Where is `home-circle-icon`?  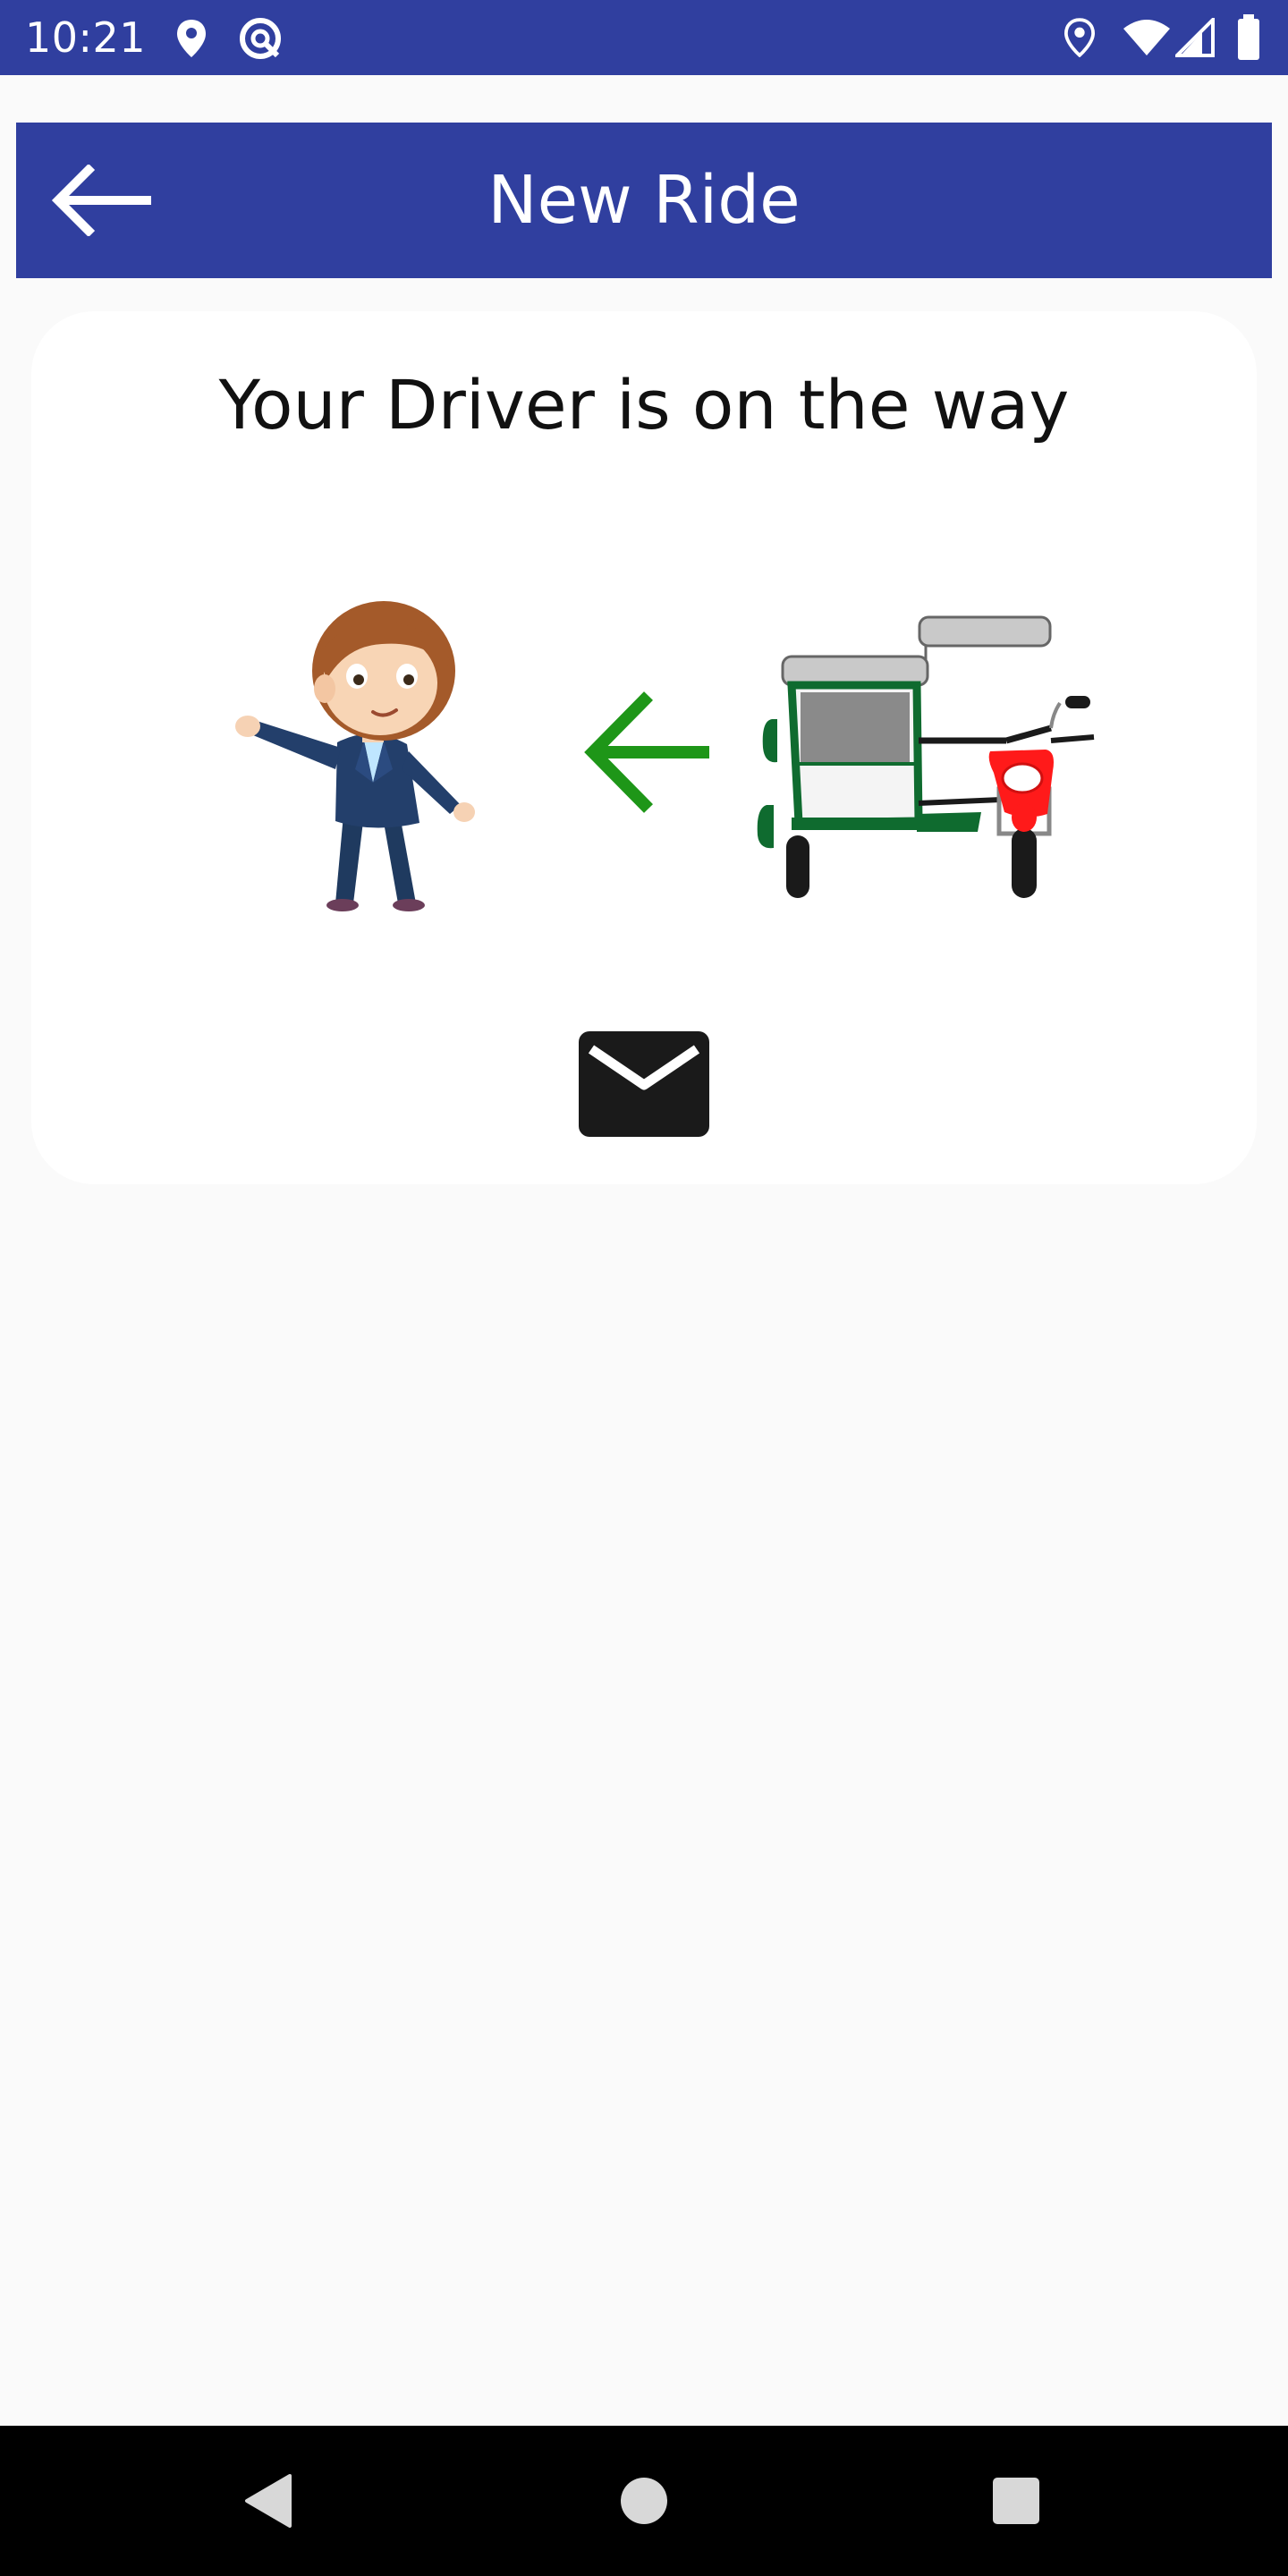 home-circle-icon is located at coordinates (644, 2501).